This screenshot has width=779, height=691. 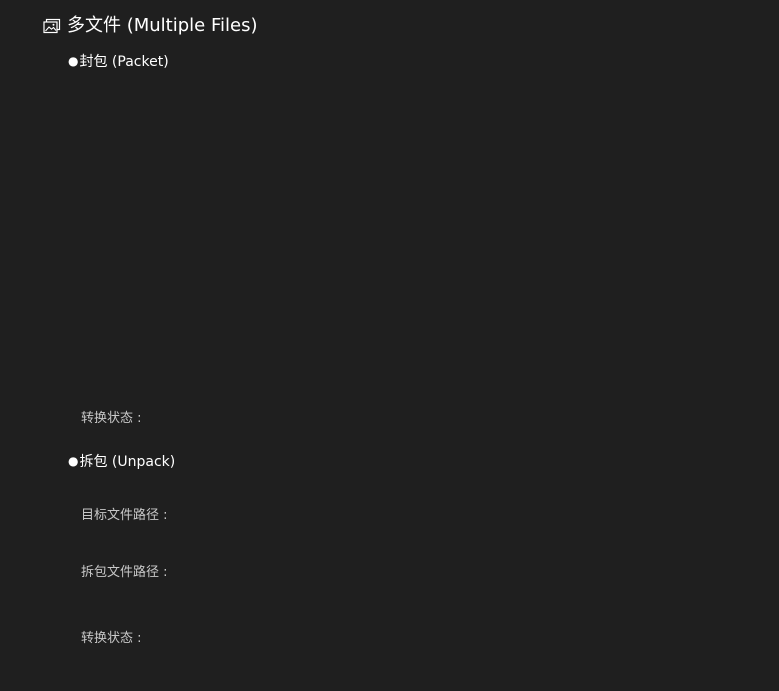 I want to click on unpack-section-title: ● 拆包 (Unpack), so click(x=121, y=462).